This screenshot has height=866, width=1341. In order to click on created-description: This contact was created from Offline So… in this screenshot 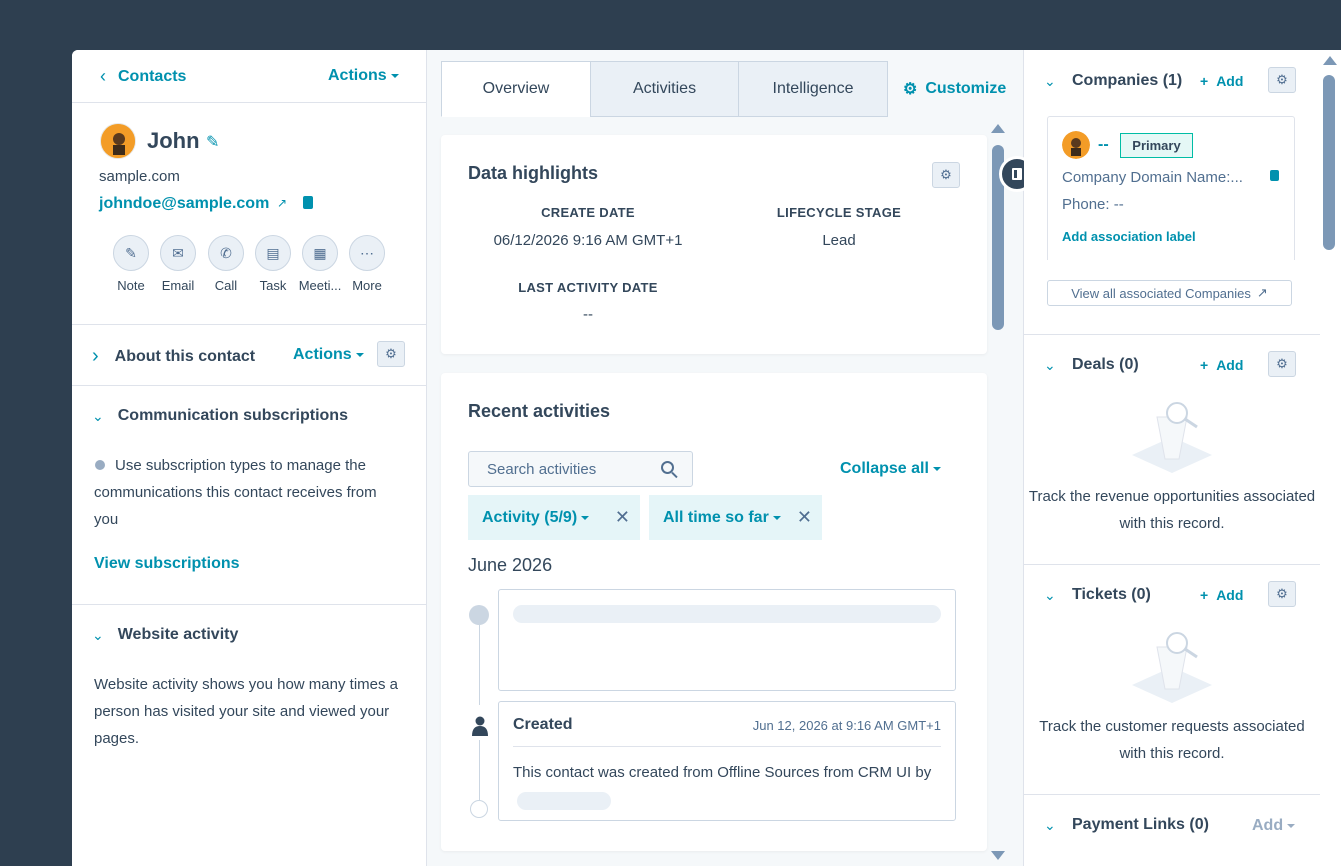, I will do `click(728, 787)`.